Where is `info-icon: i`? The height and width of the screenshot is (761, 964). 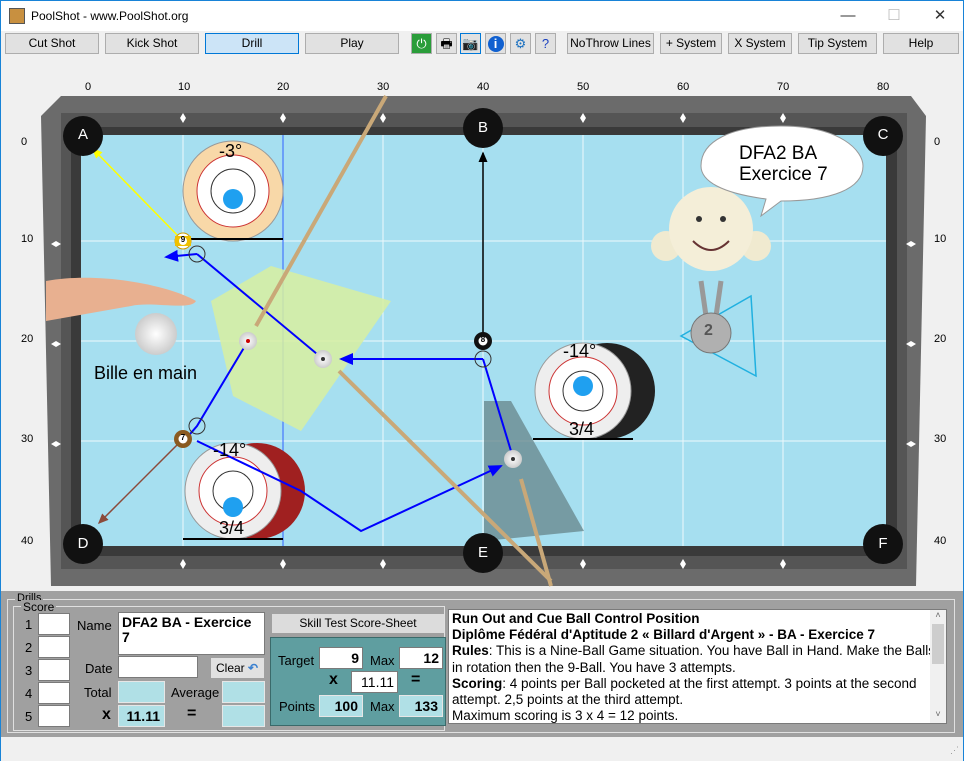
info-icon: i is located at coordinates (495, 43).